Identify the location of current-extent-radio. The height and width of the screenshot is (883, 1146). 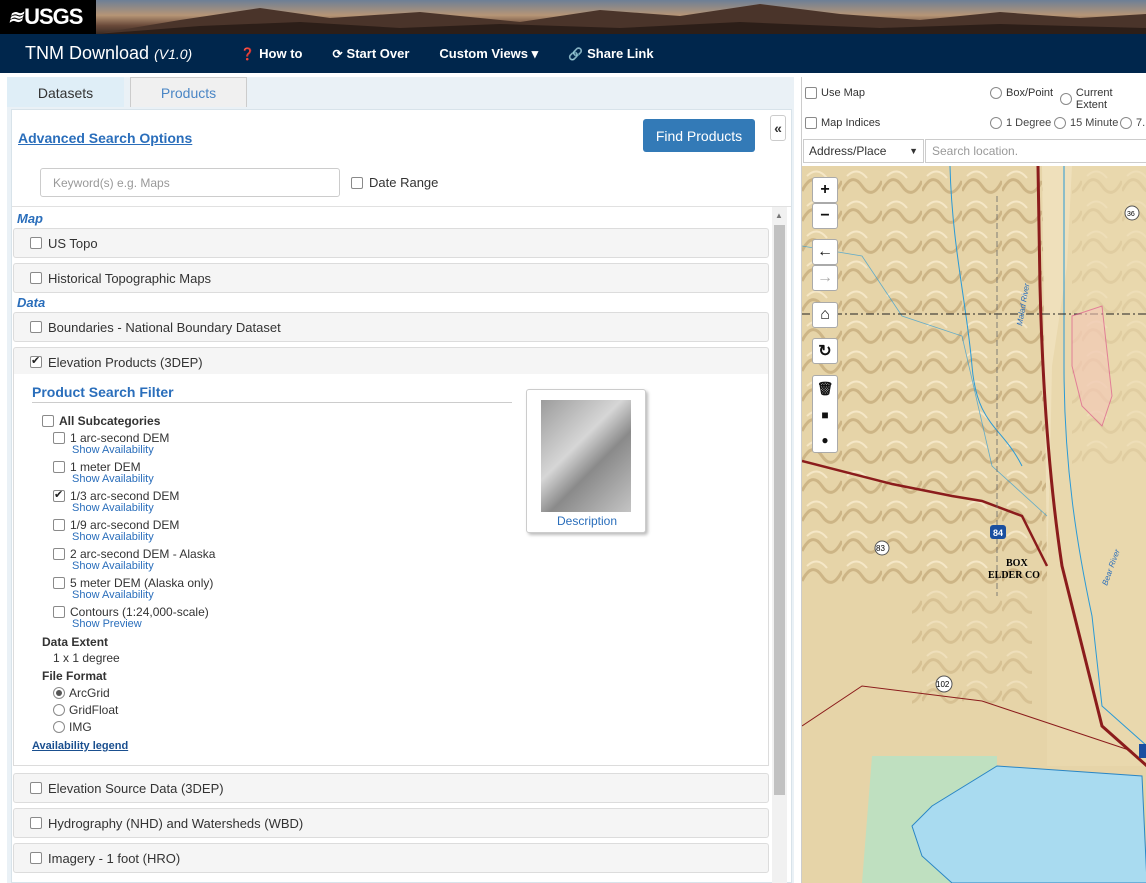
(1066, 99).